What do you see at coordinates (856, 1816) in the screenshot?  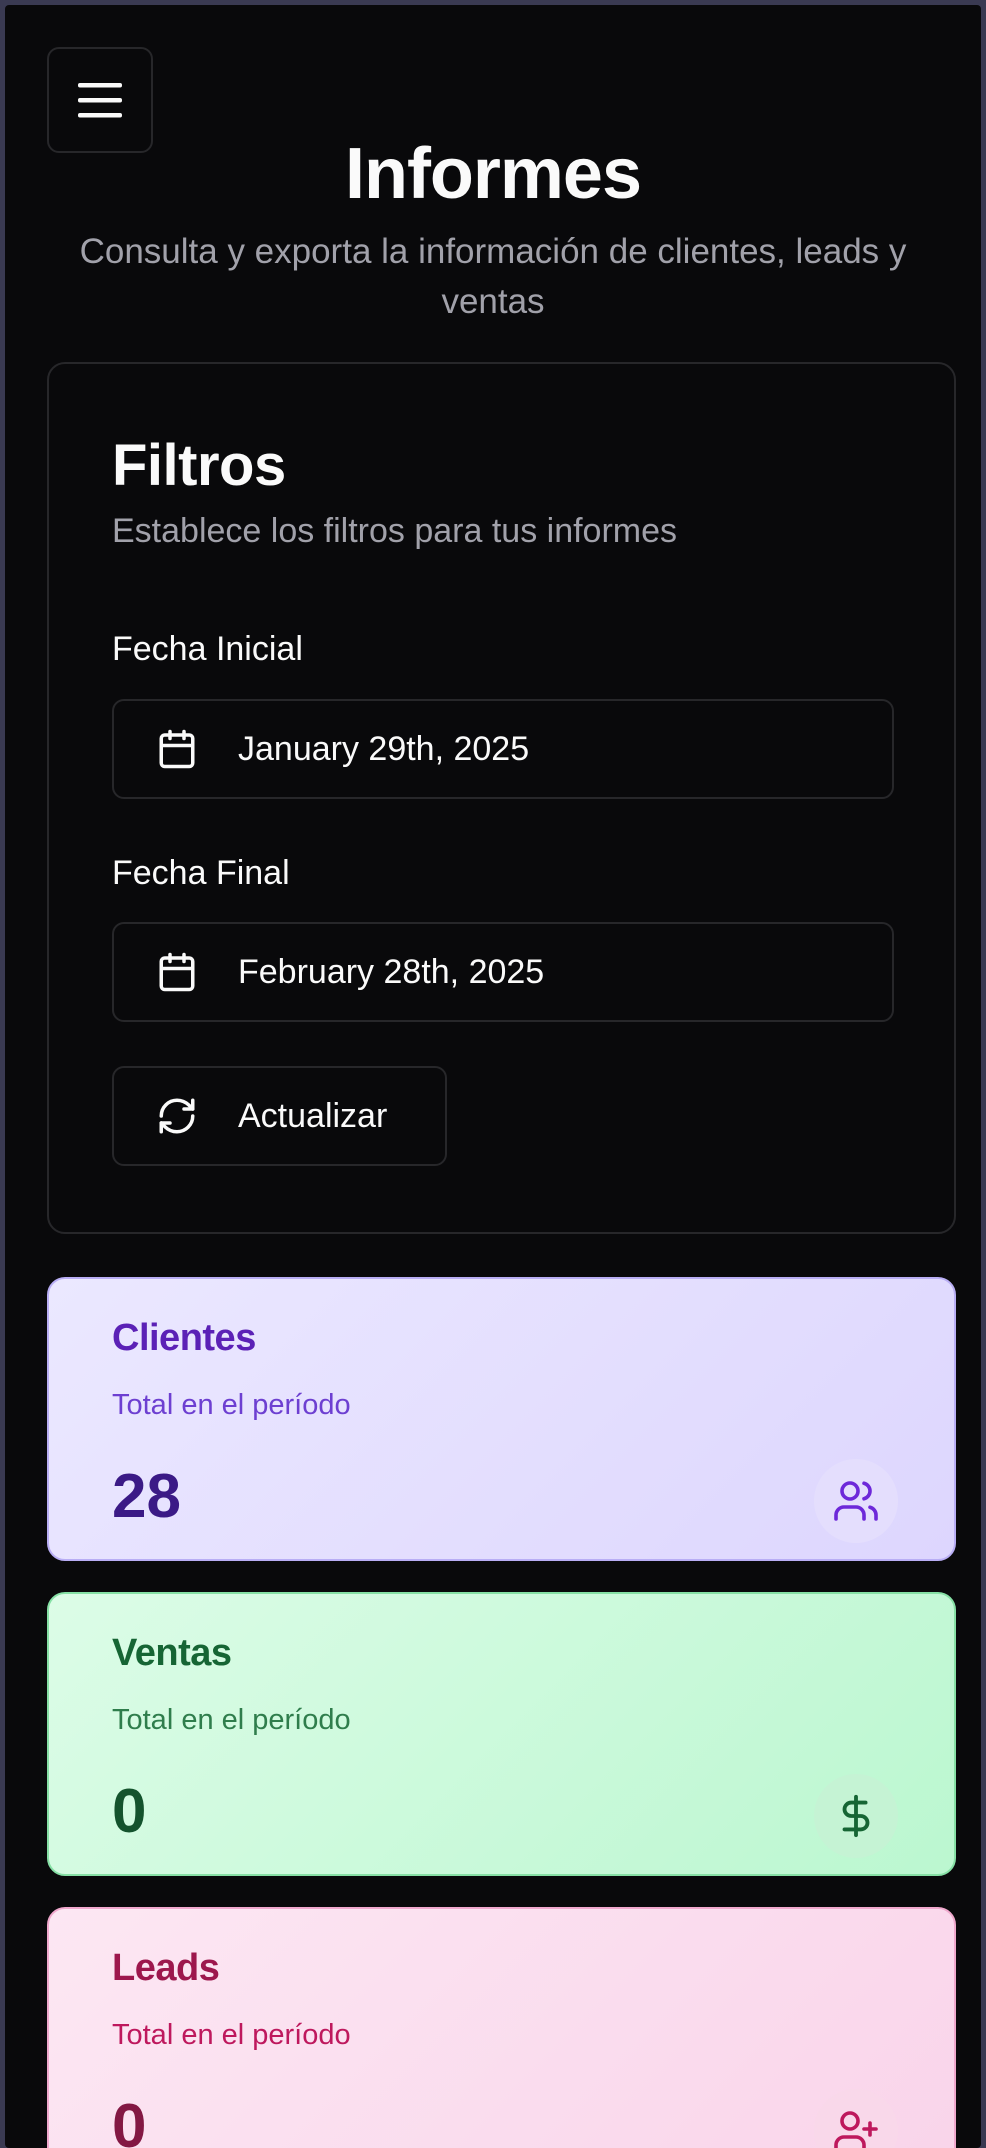 I see `dollar-icon` at bounding box center [856, 1816].